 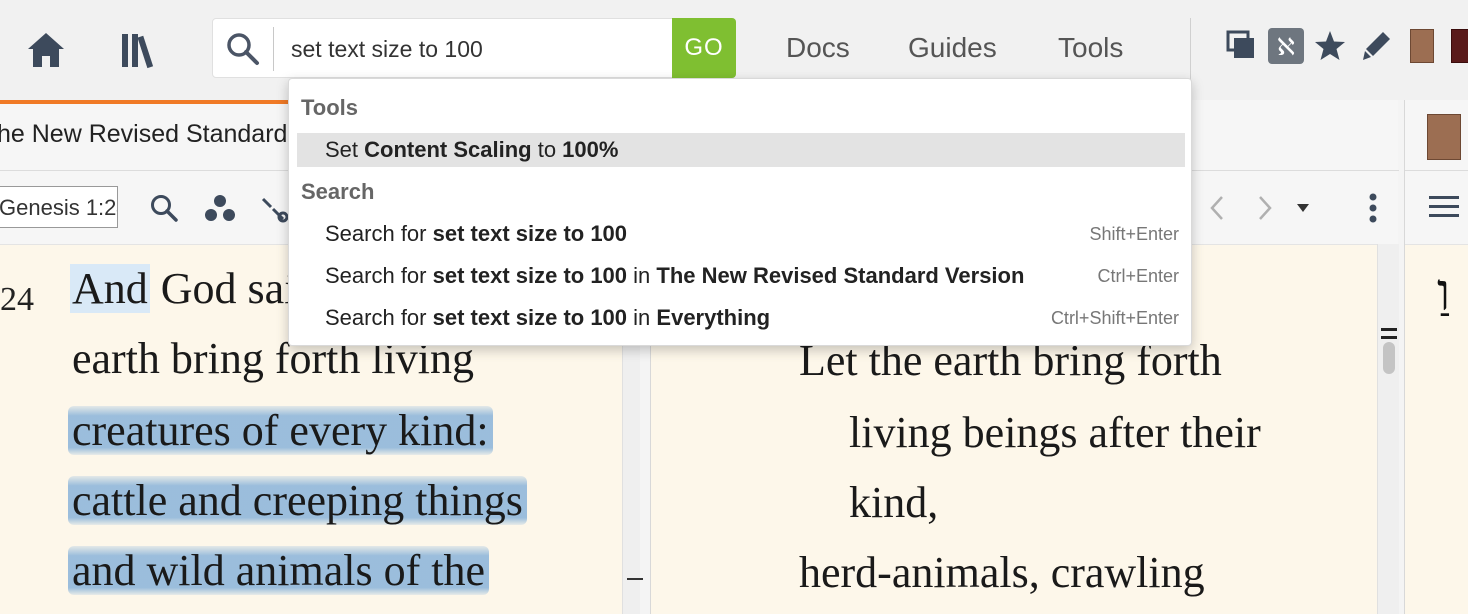 I want to click on previous-chevron-icon, so click(x=1217, y=208).